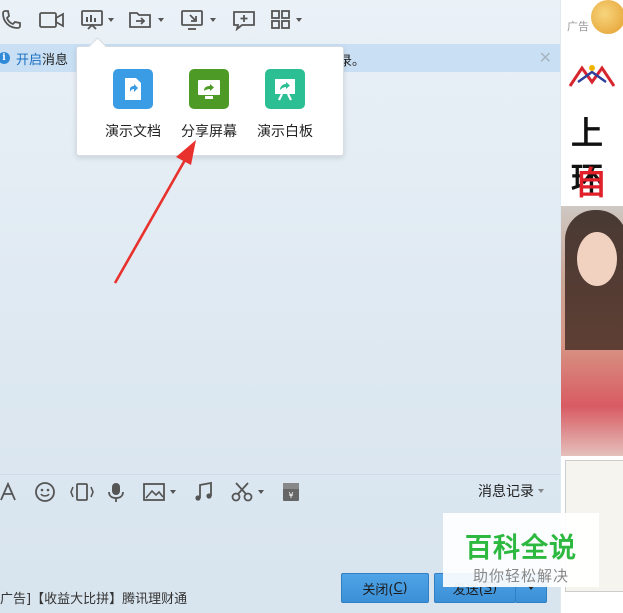 The height and width of the screenshot is (613, 623). What do you see at coordinates (285, 89) in the screenshot?
I see `whiteboard-icon` at bounding box center [285, 89].